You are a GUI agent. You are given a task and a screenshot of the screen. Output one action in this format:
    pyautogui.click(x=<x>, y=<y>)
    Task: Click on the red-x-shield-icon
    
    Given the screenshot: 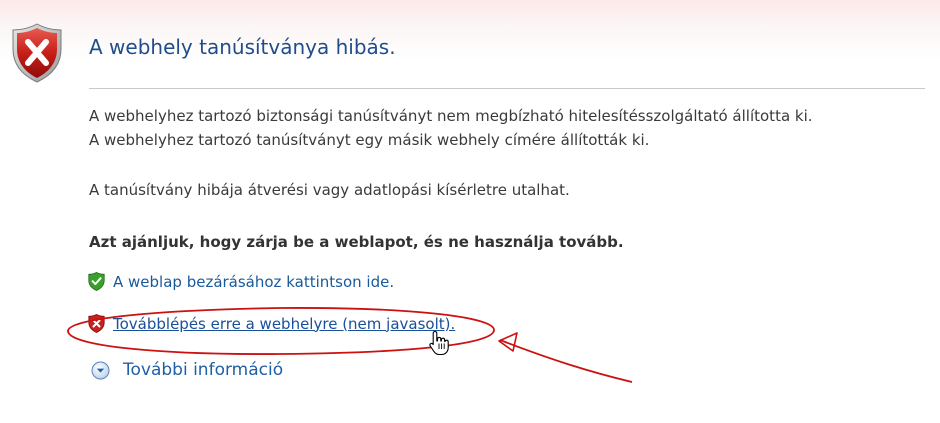 What is the action you would take?
    pyautogui.click(x=96, y=323)
    